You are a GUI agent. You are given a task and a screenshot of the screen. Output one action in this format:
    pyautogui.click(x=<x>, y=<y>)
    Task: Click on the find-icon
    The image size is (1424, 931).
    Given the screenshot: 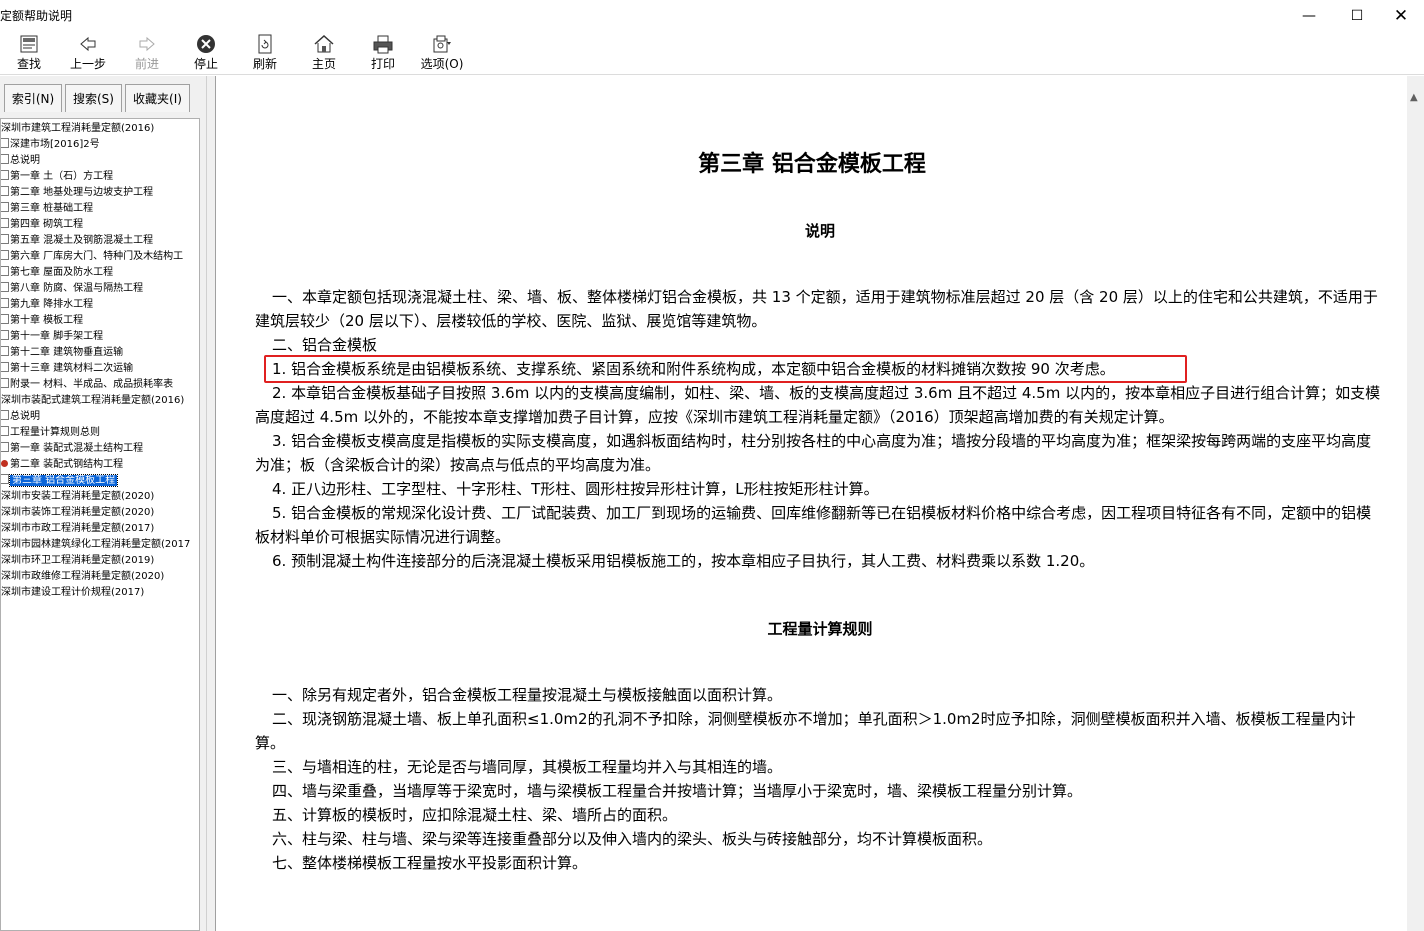 What is the action you would take?
    pyautogui.click(x=29, y=44)
    